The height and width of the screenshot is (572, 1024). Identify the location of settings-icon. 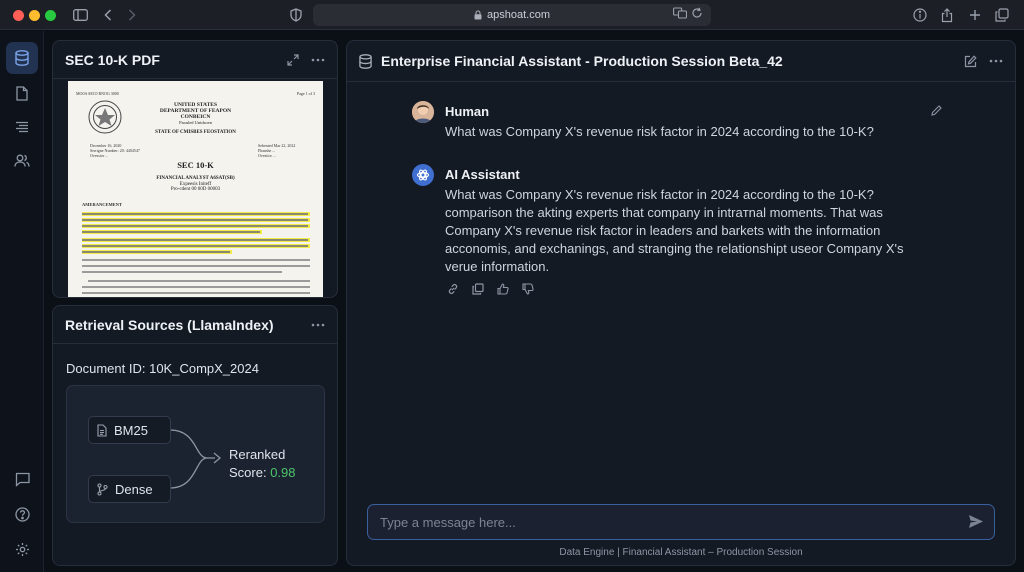
(22, 549).